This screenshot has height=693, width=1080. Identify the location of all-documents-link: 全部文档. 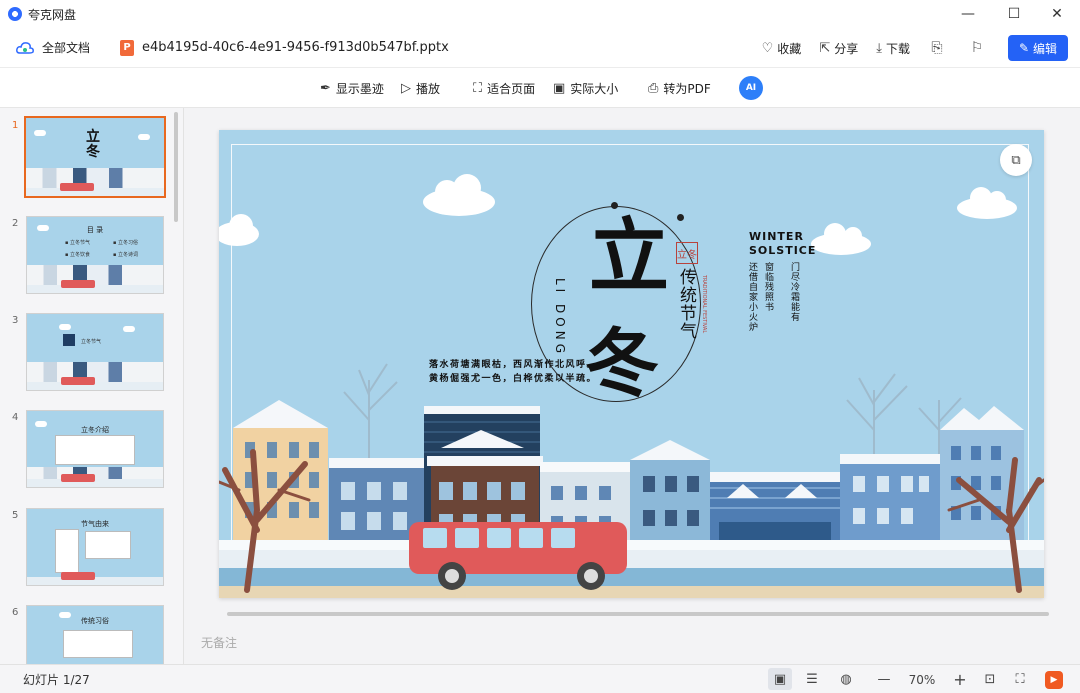
(66, 47).